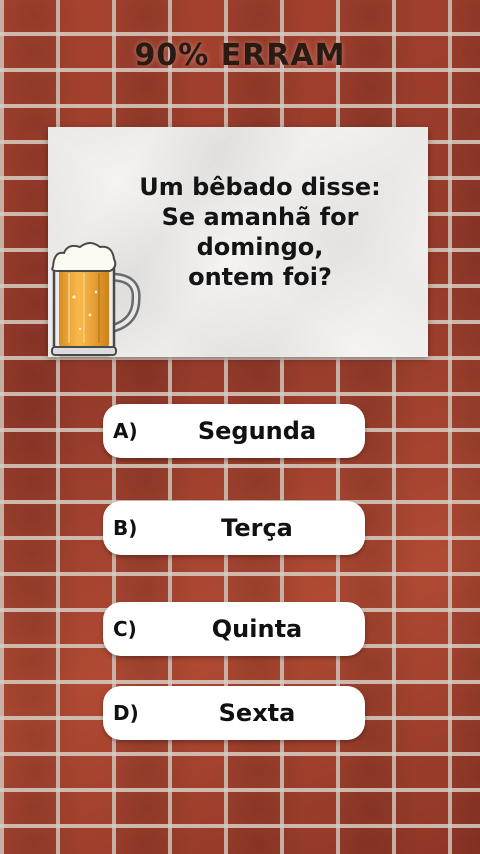 The width and height of the screenshot is (480, 854). I want to click on answer-option-b: B) Terça, so click(234, 528).